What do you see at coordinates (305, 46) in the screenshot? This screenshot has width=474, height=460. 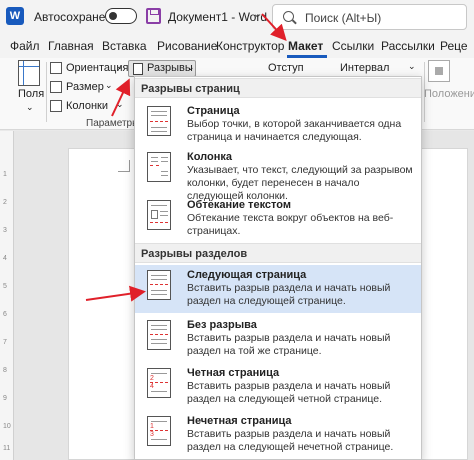 I see `tab-layout: Макет` at bounding box center [305, 46].